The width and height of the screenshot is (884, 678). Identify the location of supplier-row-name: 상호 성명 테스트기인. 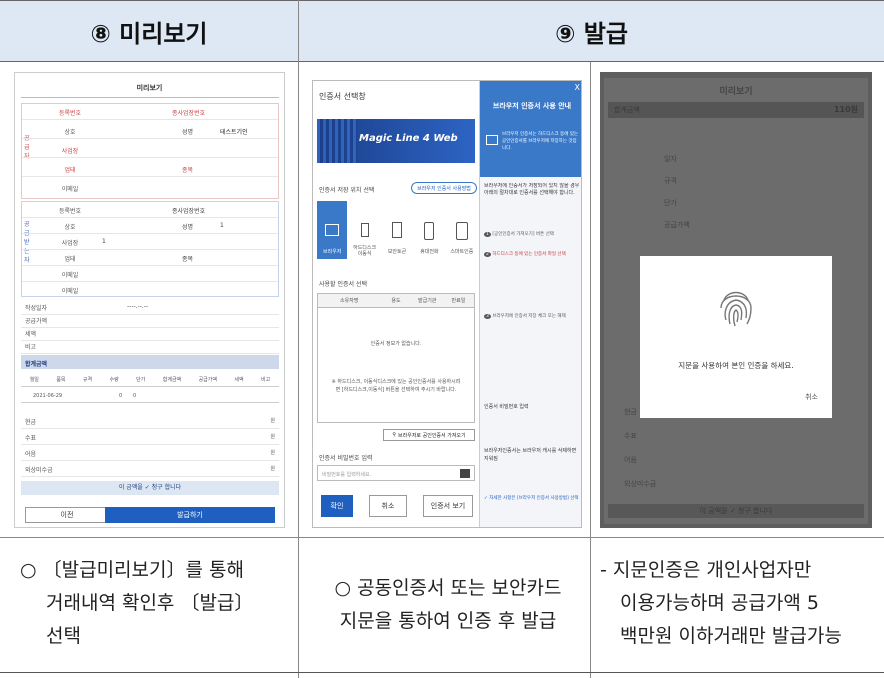
(150, 131).